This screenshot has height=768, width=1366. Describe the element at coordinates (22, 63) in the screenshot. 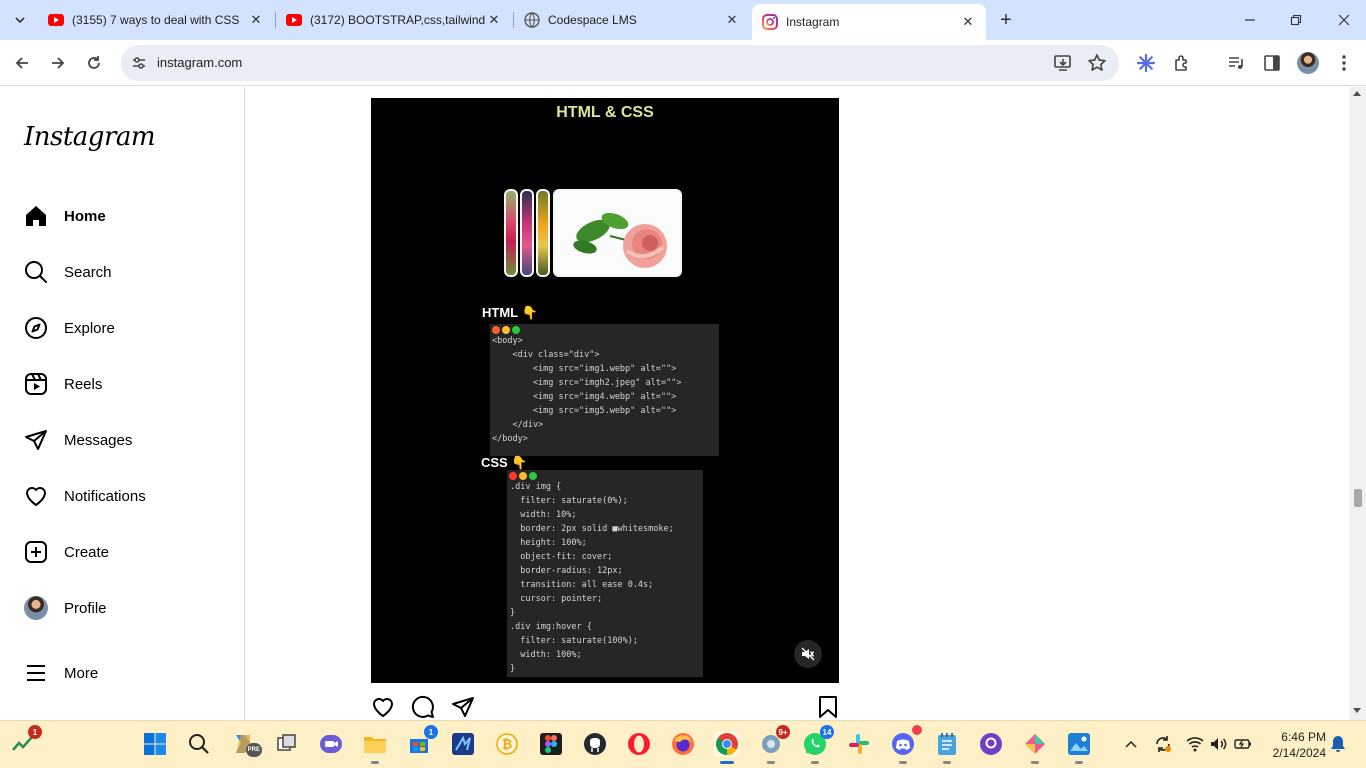

I see `back-button` at that location.